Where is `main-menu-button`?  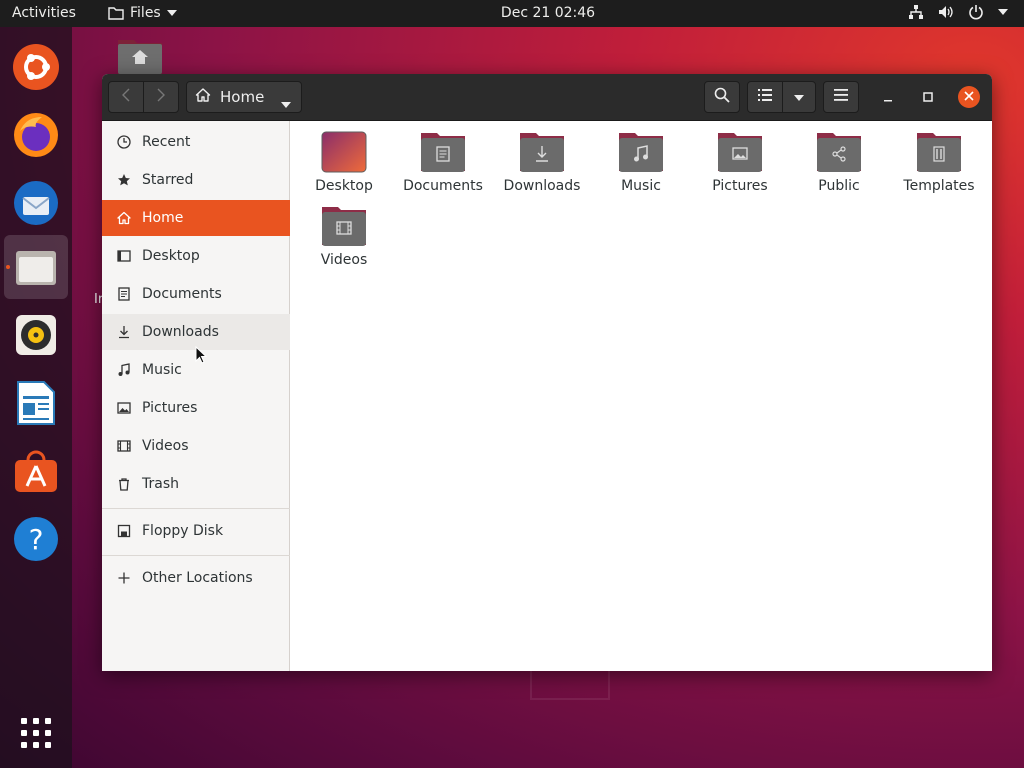 main-menu-button is located at coordinates (841, 97).